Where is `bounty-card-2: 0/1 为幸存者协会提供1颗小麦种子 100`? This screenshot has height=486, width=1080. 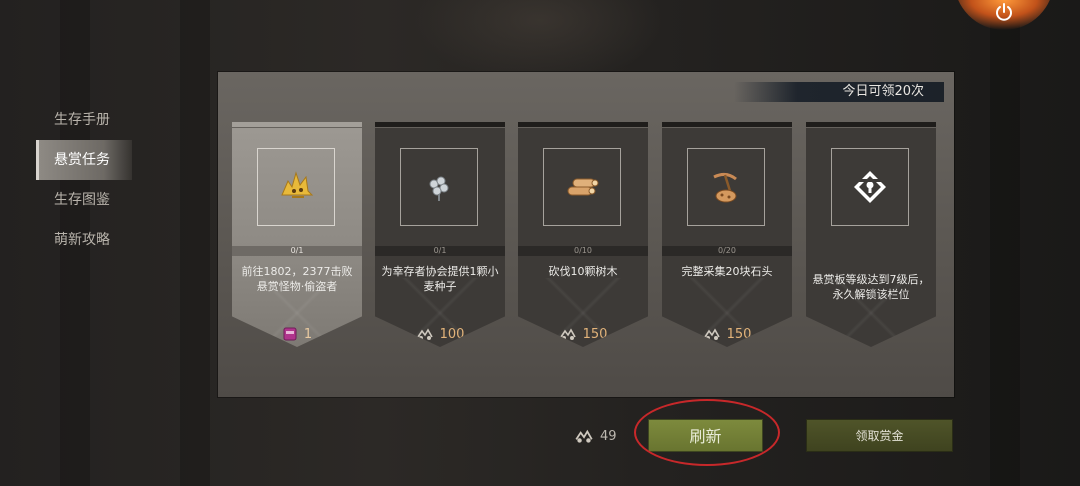 bounty-card-2: 0/1 为幸存者协会提供1颗小麦种子 100 is located at coordinates (440, 234).